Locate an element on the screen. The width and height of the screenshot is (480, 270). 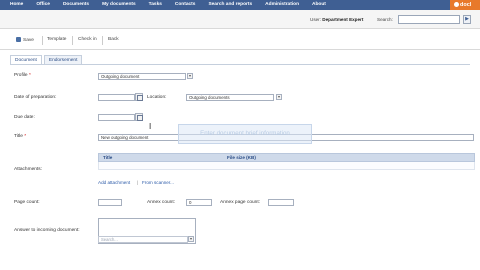
nav-office: Office is located at coordinates (43, 5).